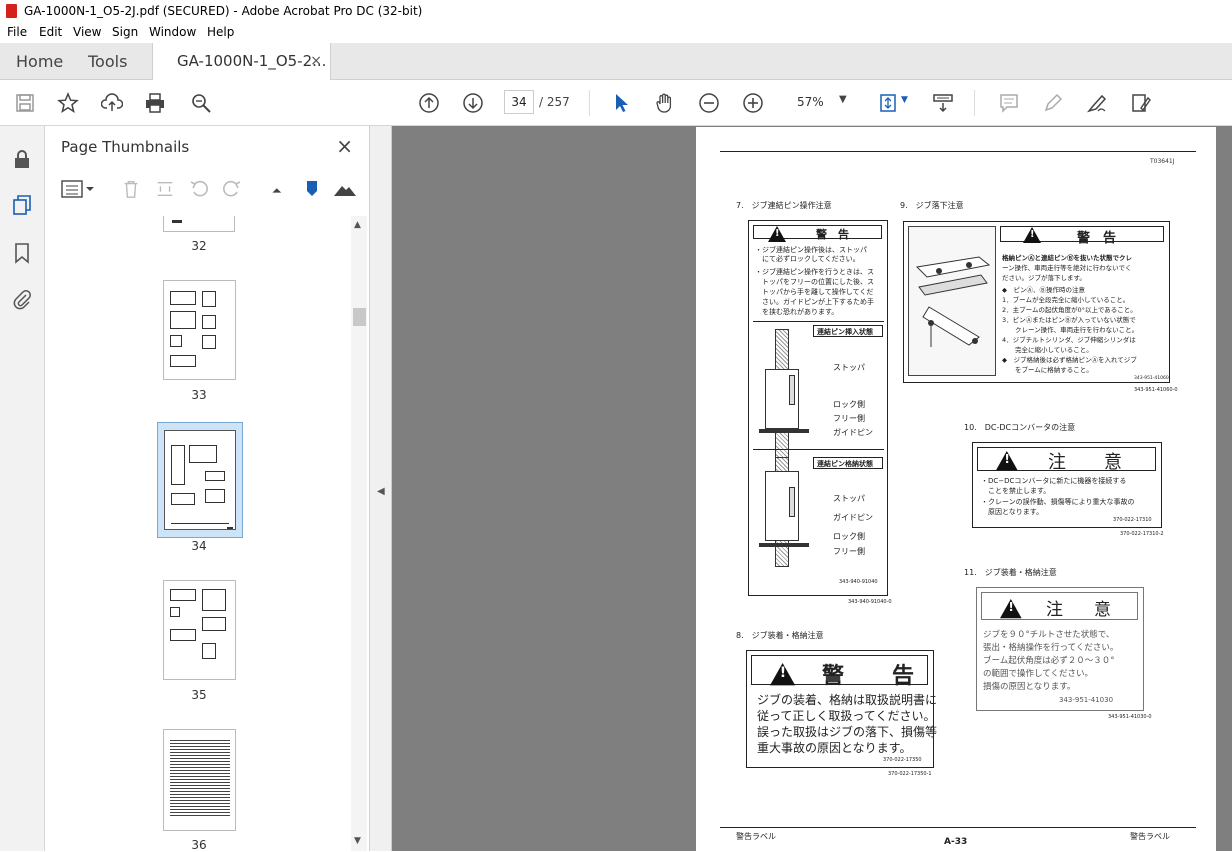  Describe the element at coordinates (814, 282) in the screenshot. I see `label-text: トッパをフリーの位置にした後、ス` at that location.